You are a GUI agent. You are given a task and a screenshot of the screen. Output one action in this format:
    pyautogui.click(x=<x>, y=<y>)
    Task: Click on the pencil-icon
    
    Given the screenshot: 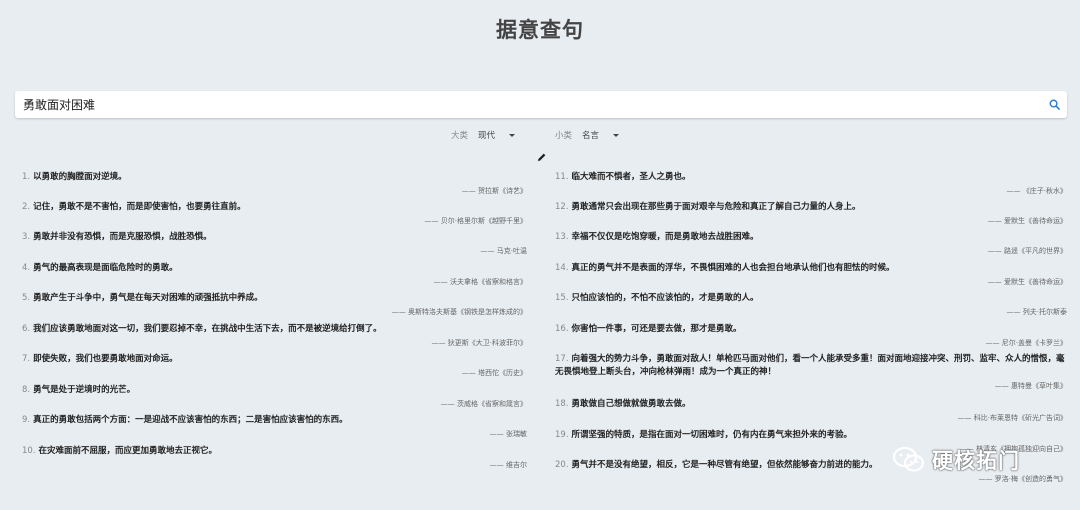 What is the action you would take?
    pyautogui.click(x=541, y=157)
    